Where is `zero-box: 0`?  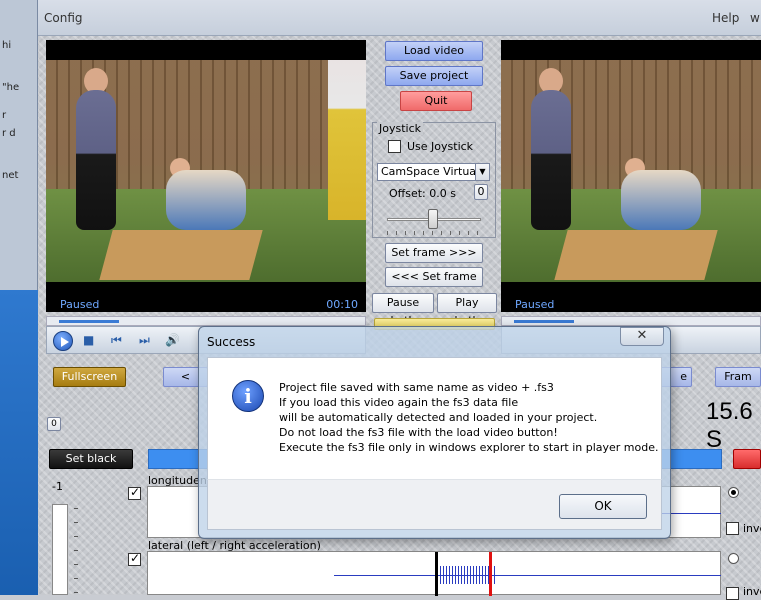 zero-box: 0 is located at coordinates (54, 424).